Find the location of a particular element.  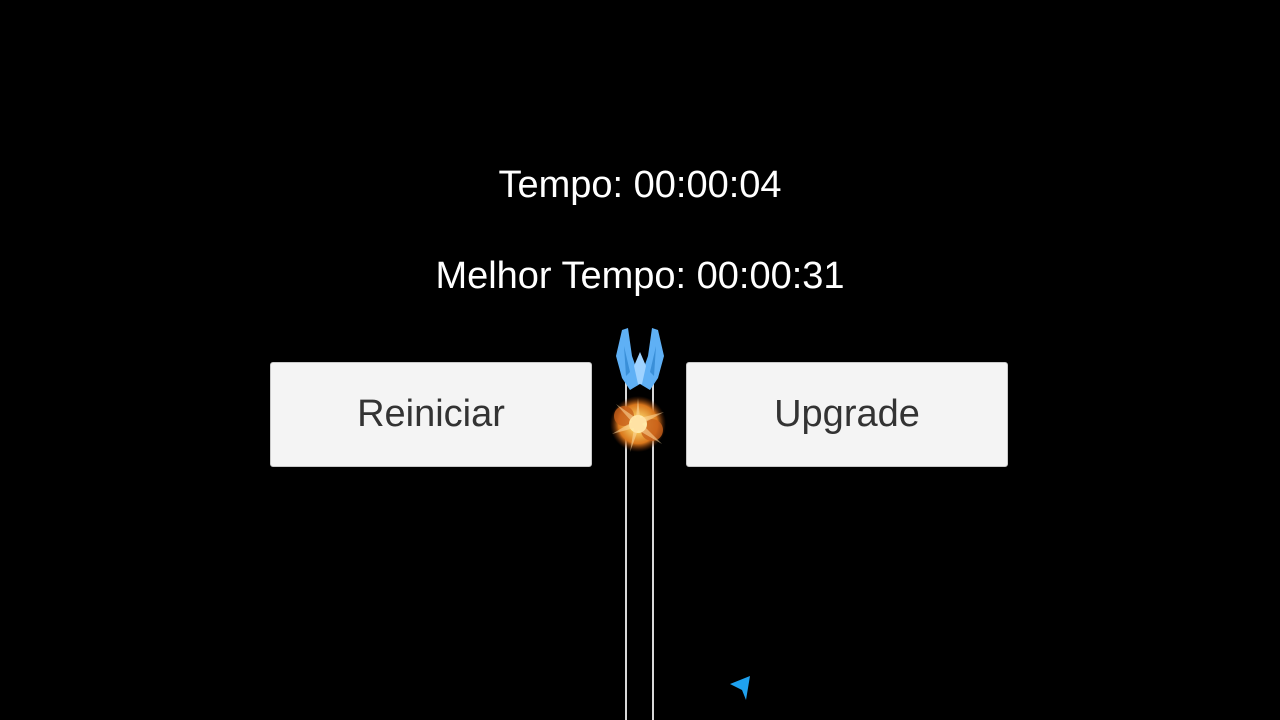

explosion-icon is located at coordinates (638, 424).